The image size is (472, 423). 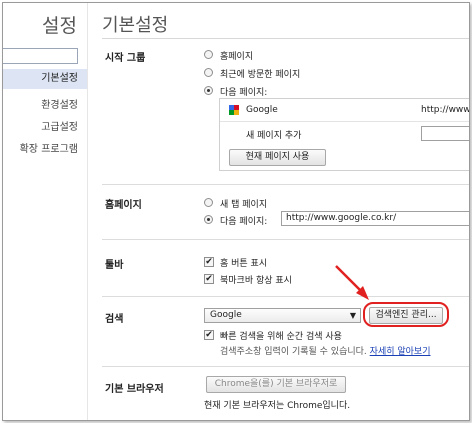 I want to click on homepage-url-input: http://www.google.co.kr/, so click(x=375, y=218).